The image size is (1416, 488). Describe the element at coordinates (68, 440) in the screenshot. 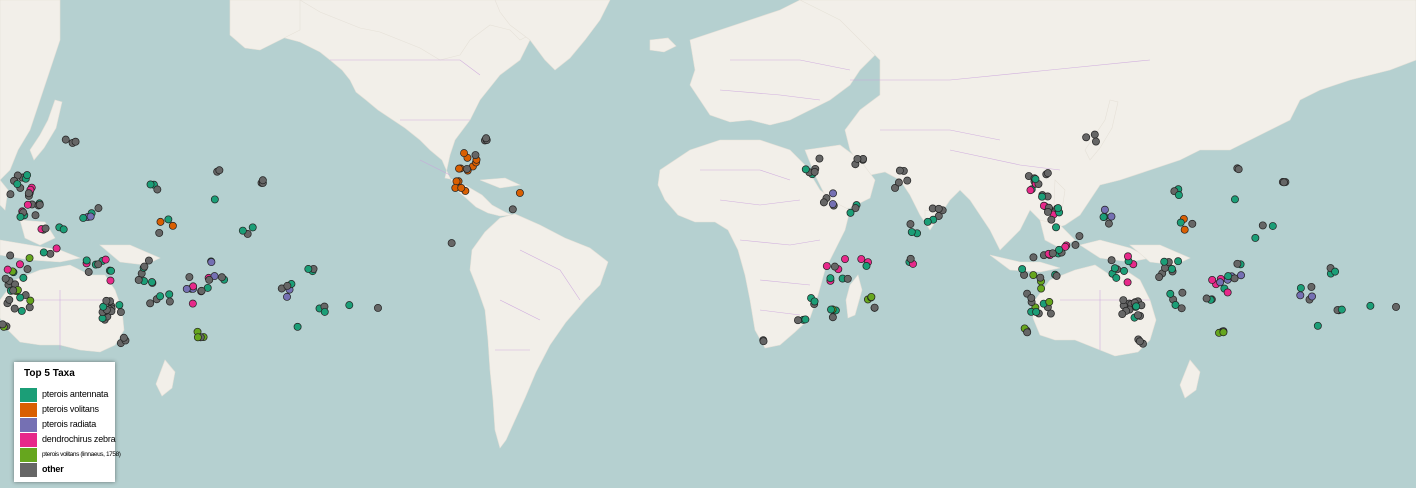

I see `legend-item-dendrochirus-zebra: dendrochirus zebra` at that location.